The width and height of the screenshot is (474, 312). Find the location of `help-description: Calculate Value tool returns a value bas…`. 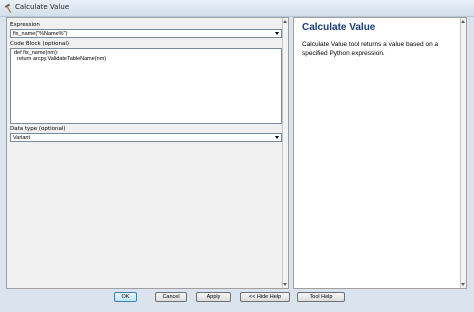

help-description: Calculate Value tool returns a value bas… is located at coordinates (370, 49).